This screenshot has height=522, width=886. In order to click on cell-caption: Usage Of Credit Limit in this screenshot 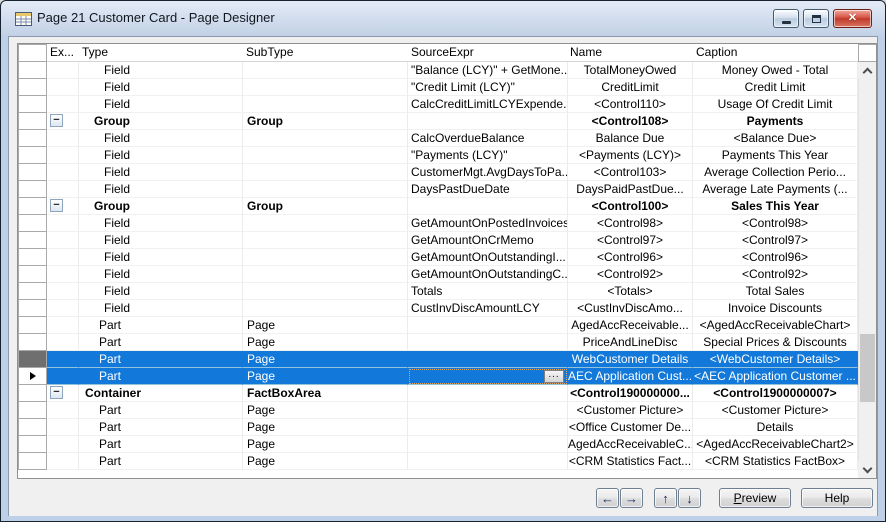, I will do `click(775, 104)`.